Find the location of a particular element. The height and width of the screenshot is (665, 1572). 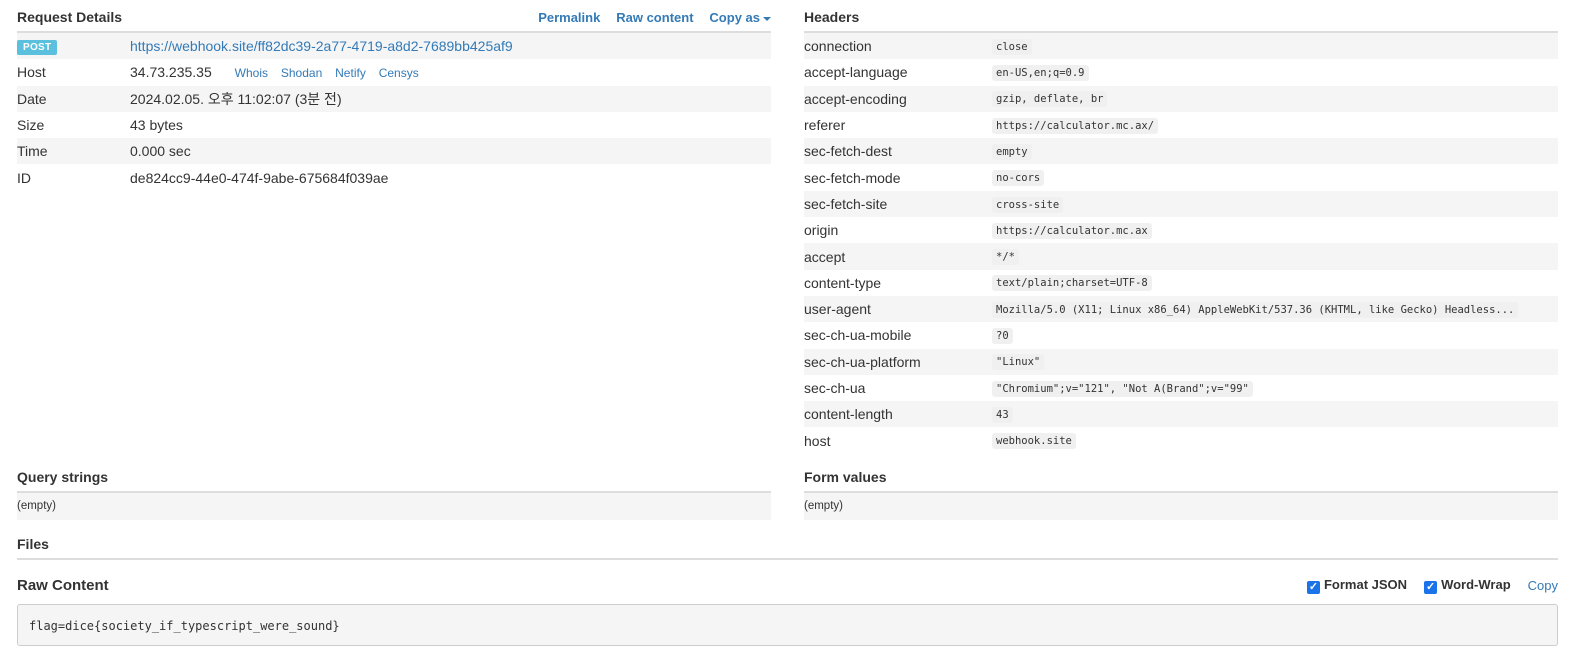

time-label: Time is located at coordinates (73, 151).